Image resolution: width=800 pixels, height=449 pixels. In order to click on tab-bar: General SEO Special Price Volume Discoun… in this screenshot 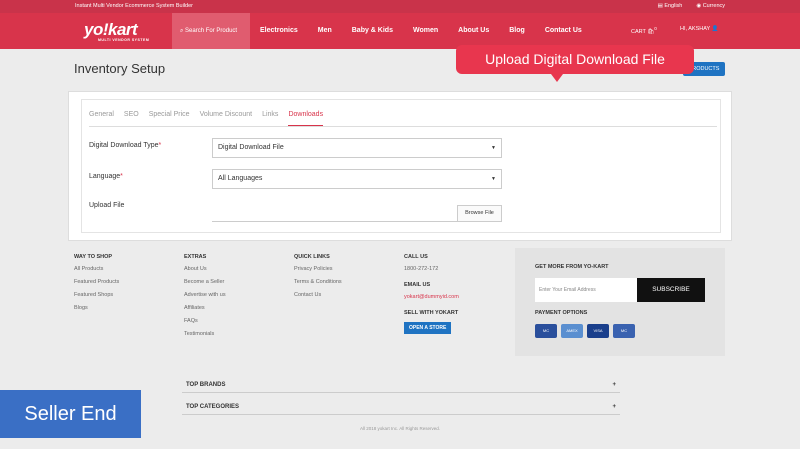, I will do `click(403, 119)`.